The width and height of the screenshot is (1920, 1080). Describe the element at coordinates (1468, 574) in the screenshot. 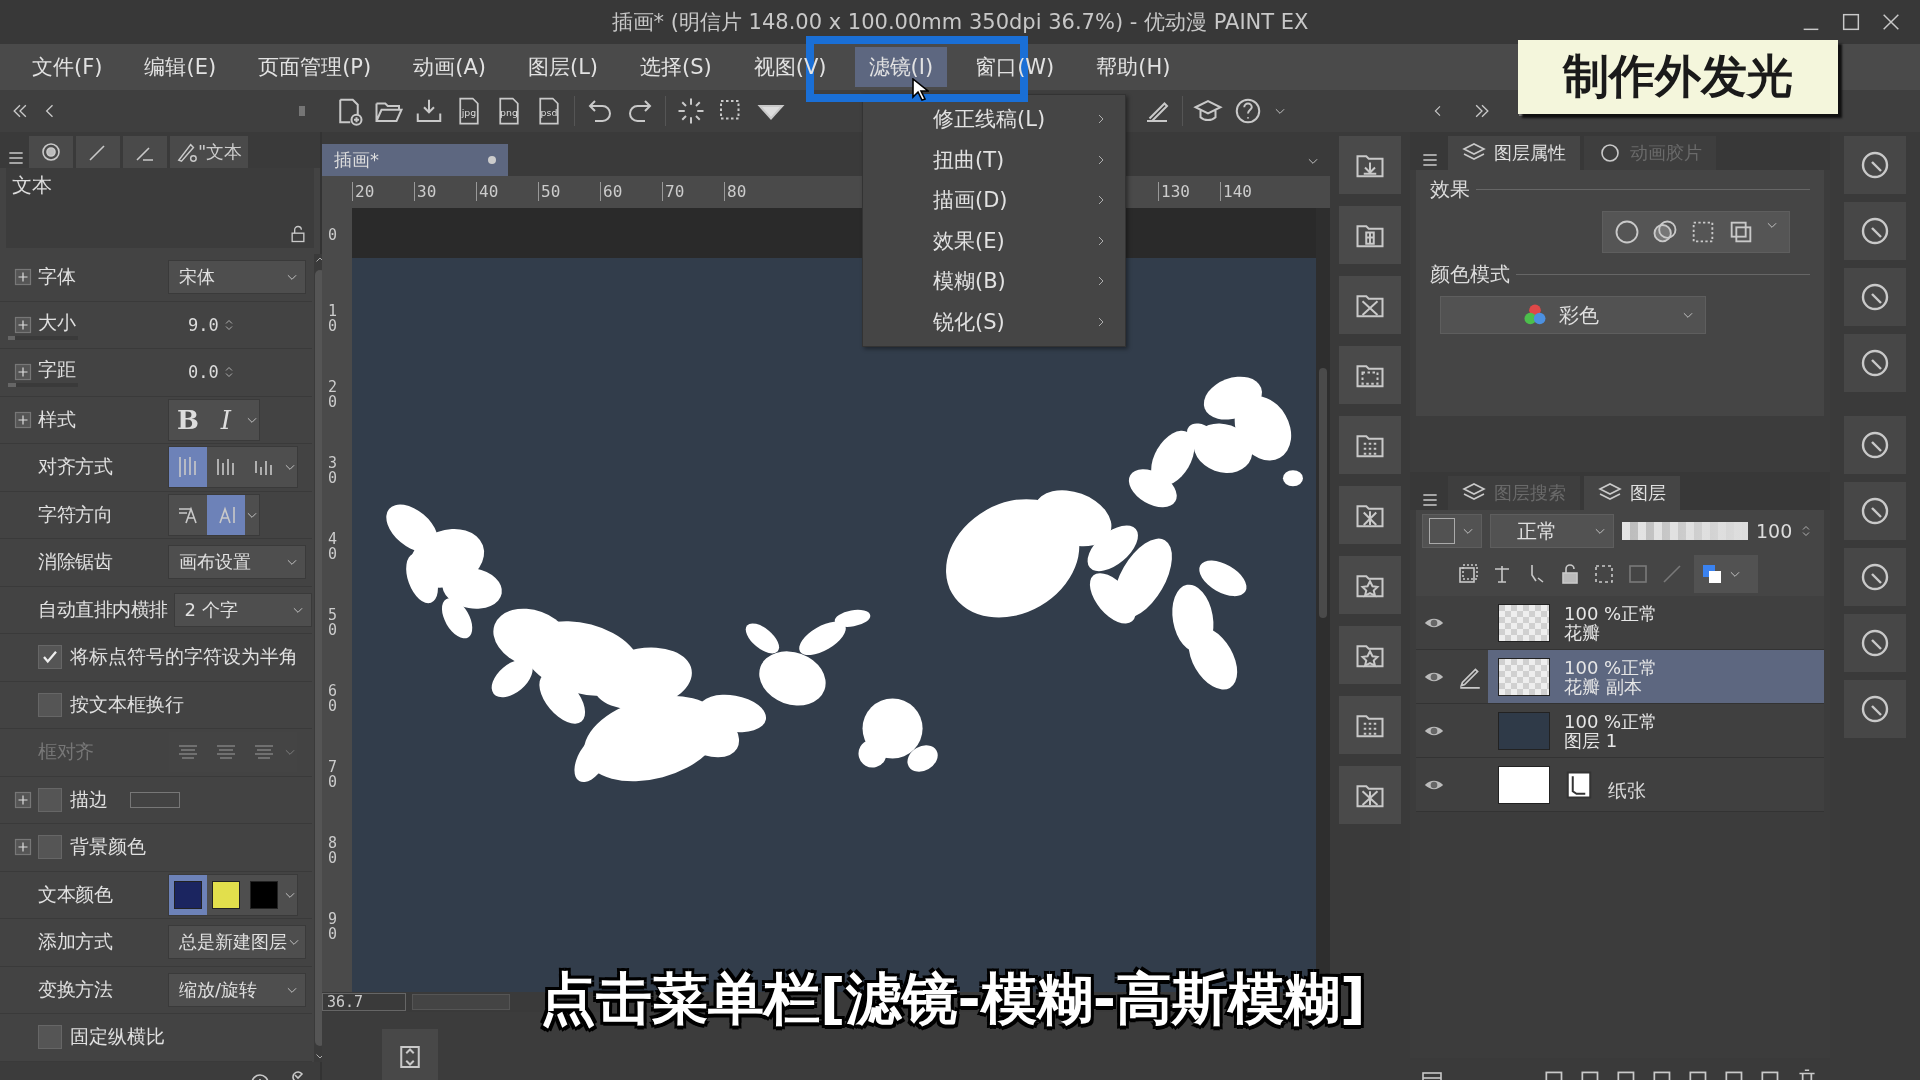

I see `clip-icon` at that location.